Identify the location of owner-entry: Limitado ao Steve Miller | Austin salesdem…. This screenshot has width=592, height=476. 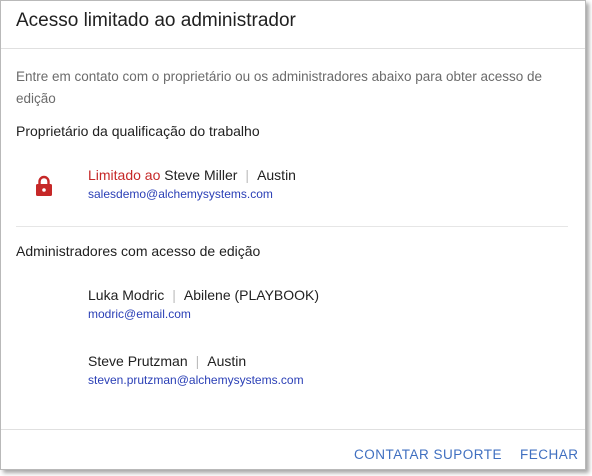
(192, 184).